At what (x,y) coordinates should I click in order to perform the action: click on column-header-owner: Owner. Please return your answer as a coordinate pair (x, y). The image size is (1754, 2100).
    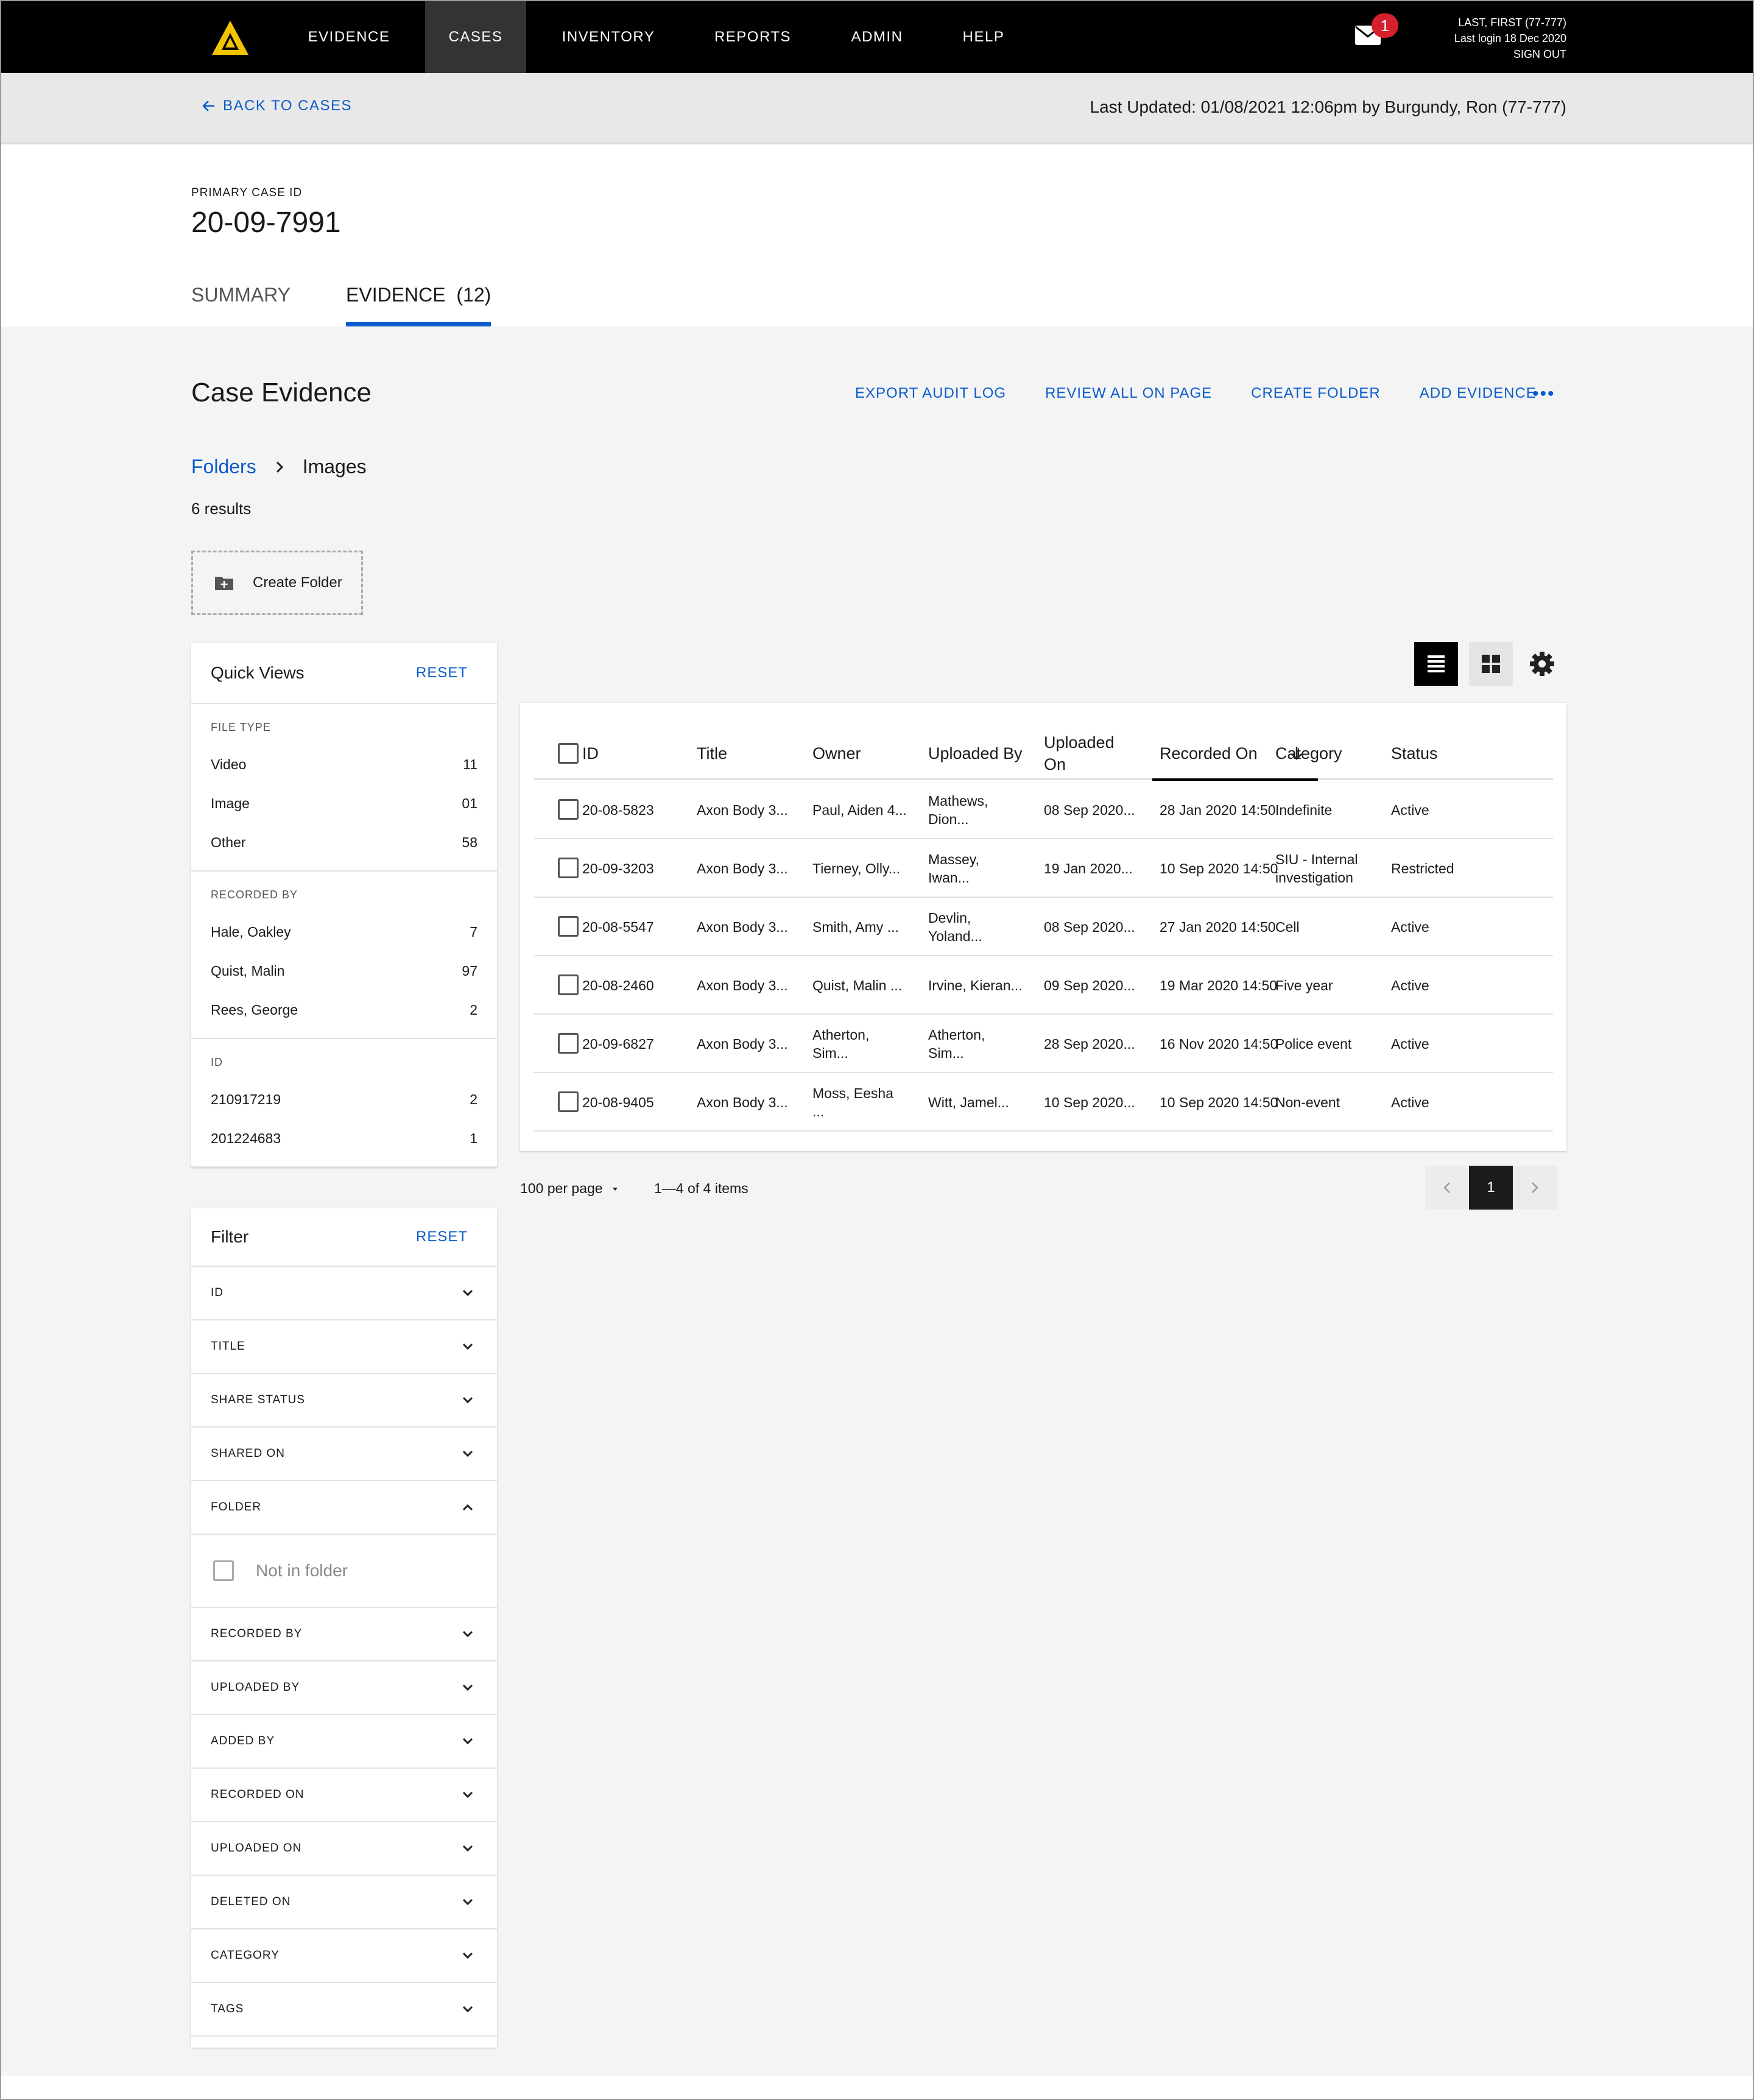
    Looking at the image, I should click on (836, 754).